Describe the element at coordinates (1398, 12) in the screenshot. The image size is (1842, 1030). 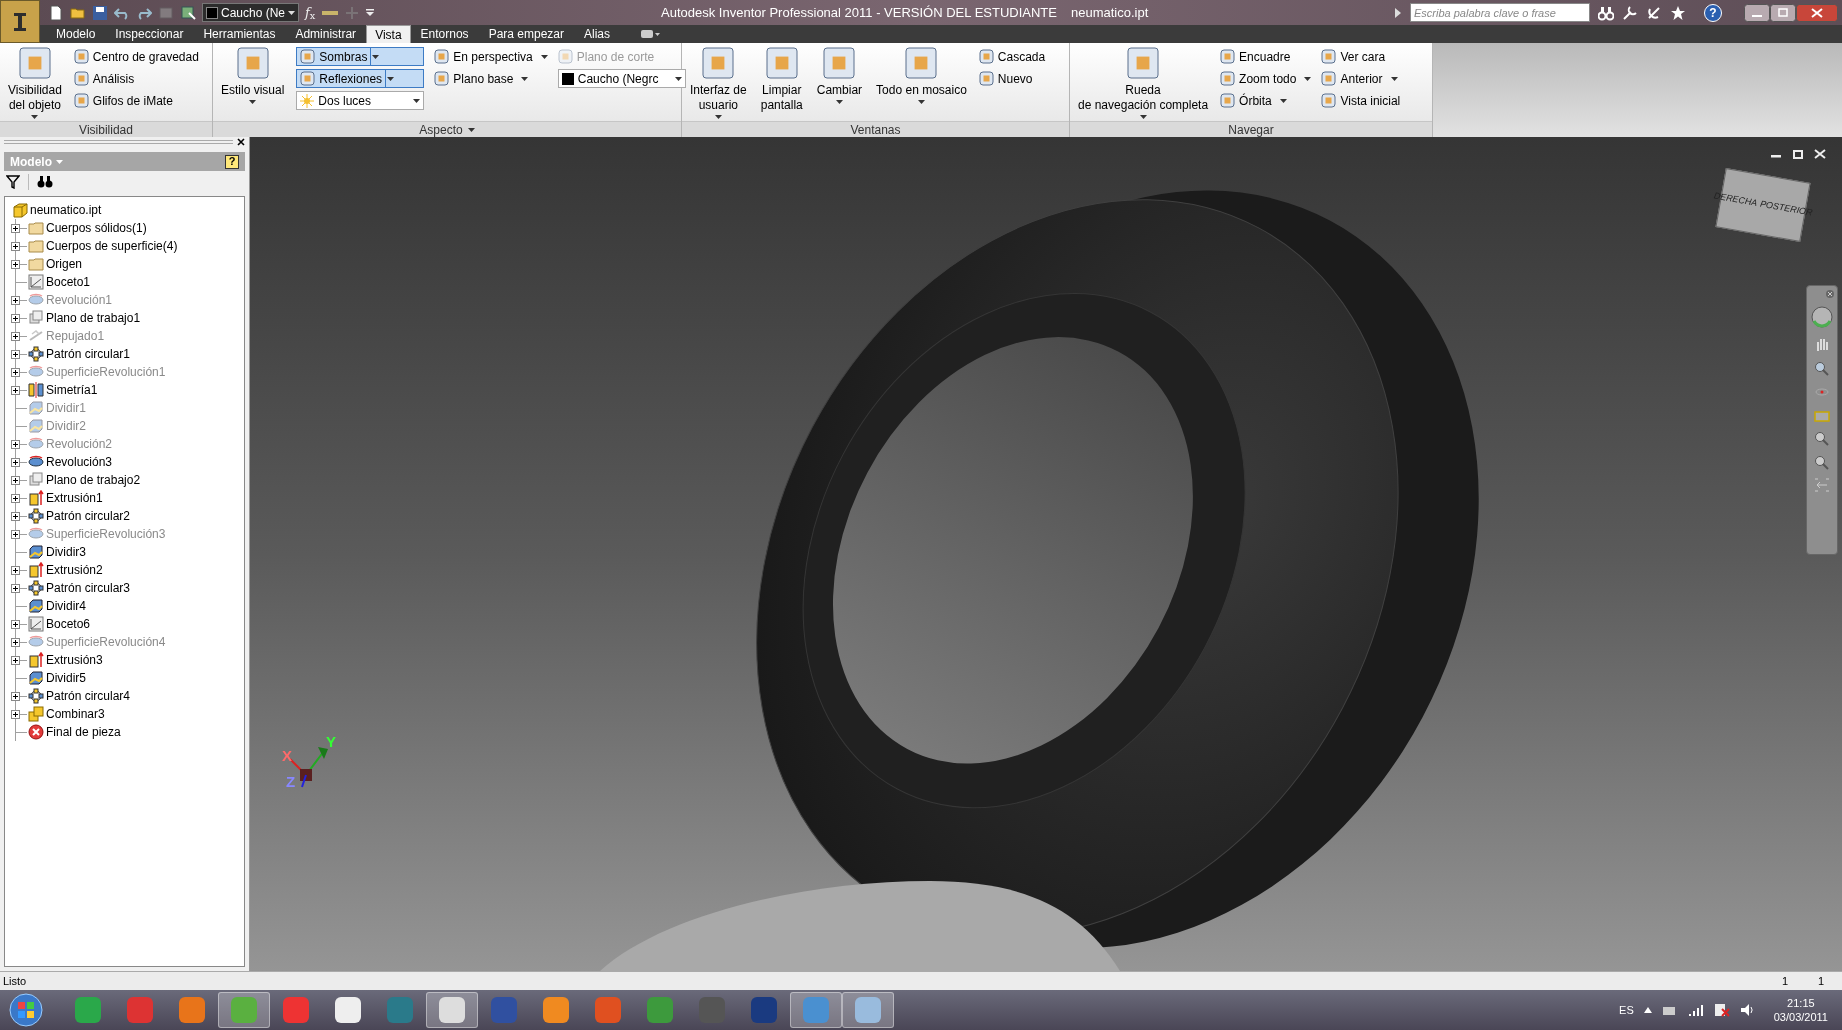
I see `expand-arrow-icon` at that location.